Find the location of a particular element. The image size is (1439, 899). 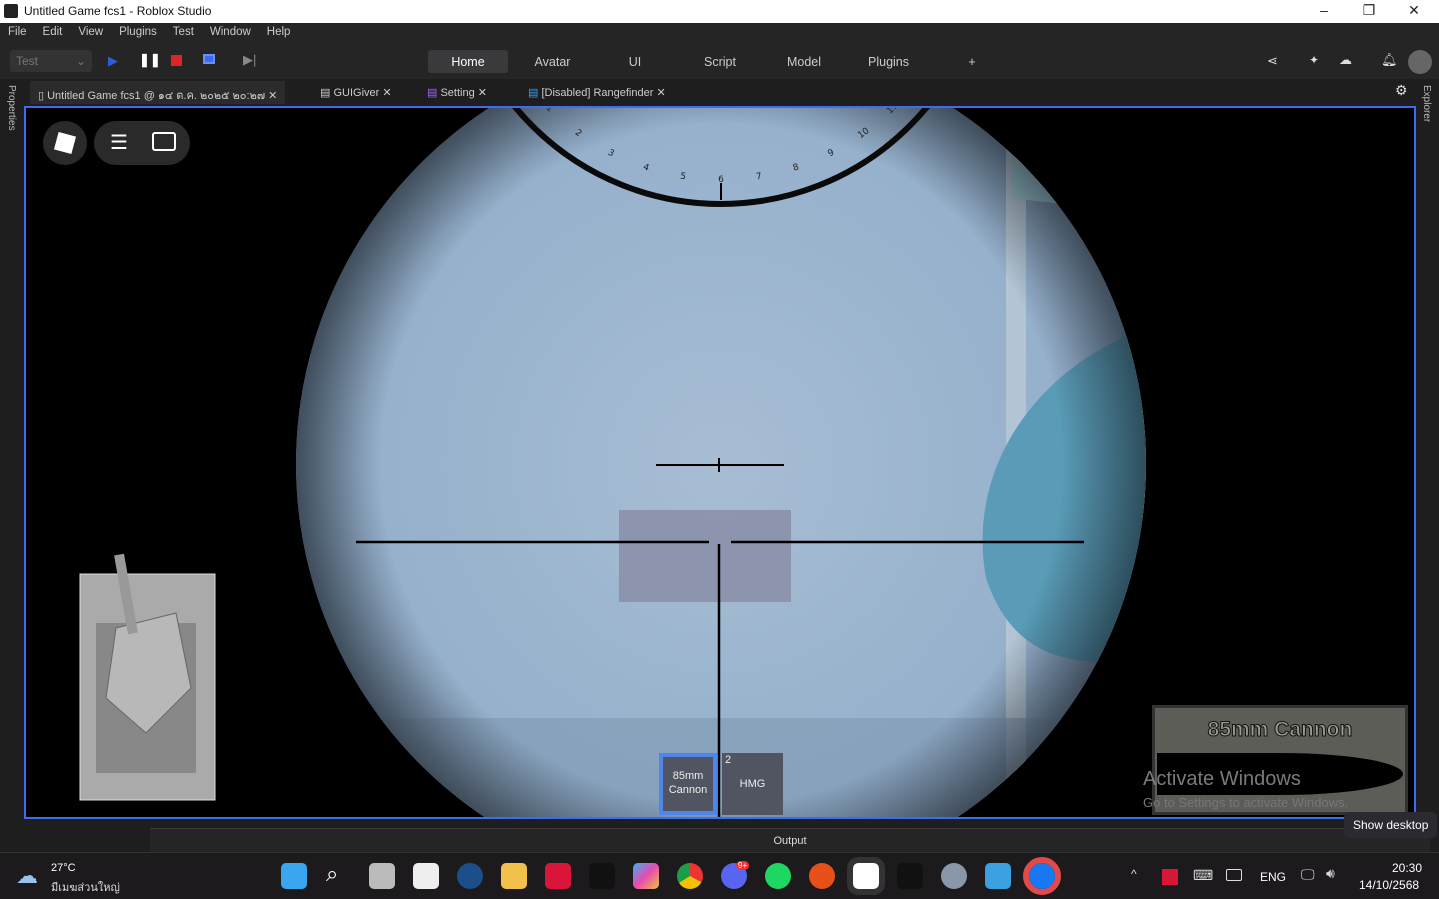

tab-label: [Disabled] Rangefinder is located at coordinates (597, 93).